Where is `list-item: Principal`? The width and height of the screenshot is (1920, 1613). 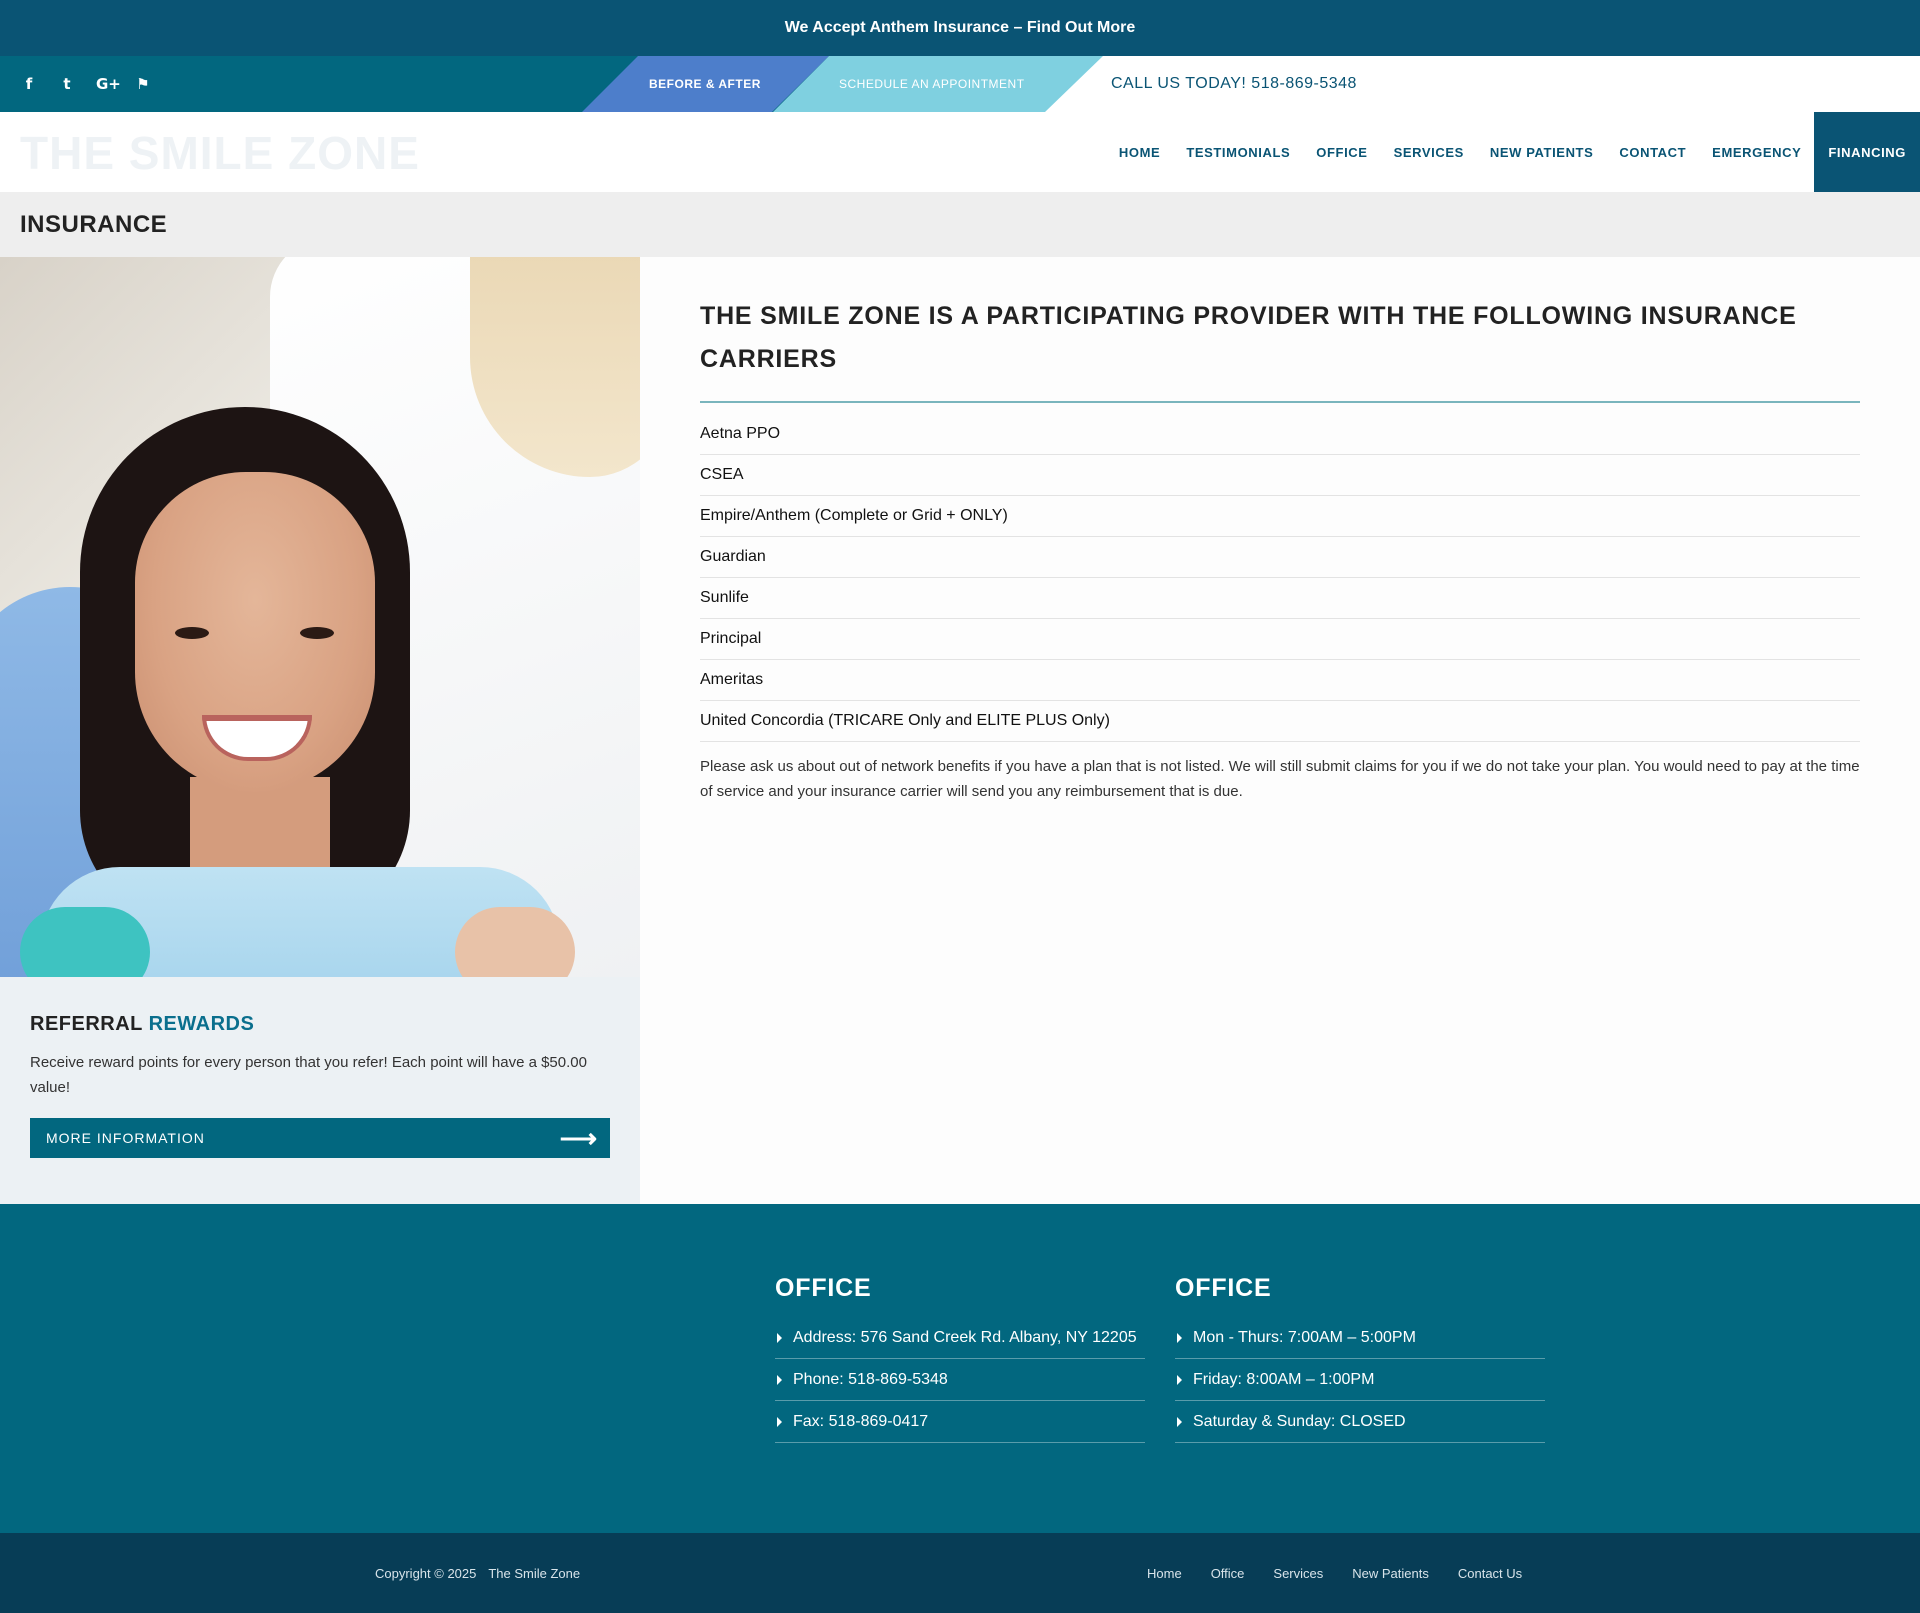 list-item: Principal is located at coordinates (1280, 639).